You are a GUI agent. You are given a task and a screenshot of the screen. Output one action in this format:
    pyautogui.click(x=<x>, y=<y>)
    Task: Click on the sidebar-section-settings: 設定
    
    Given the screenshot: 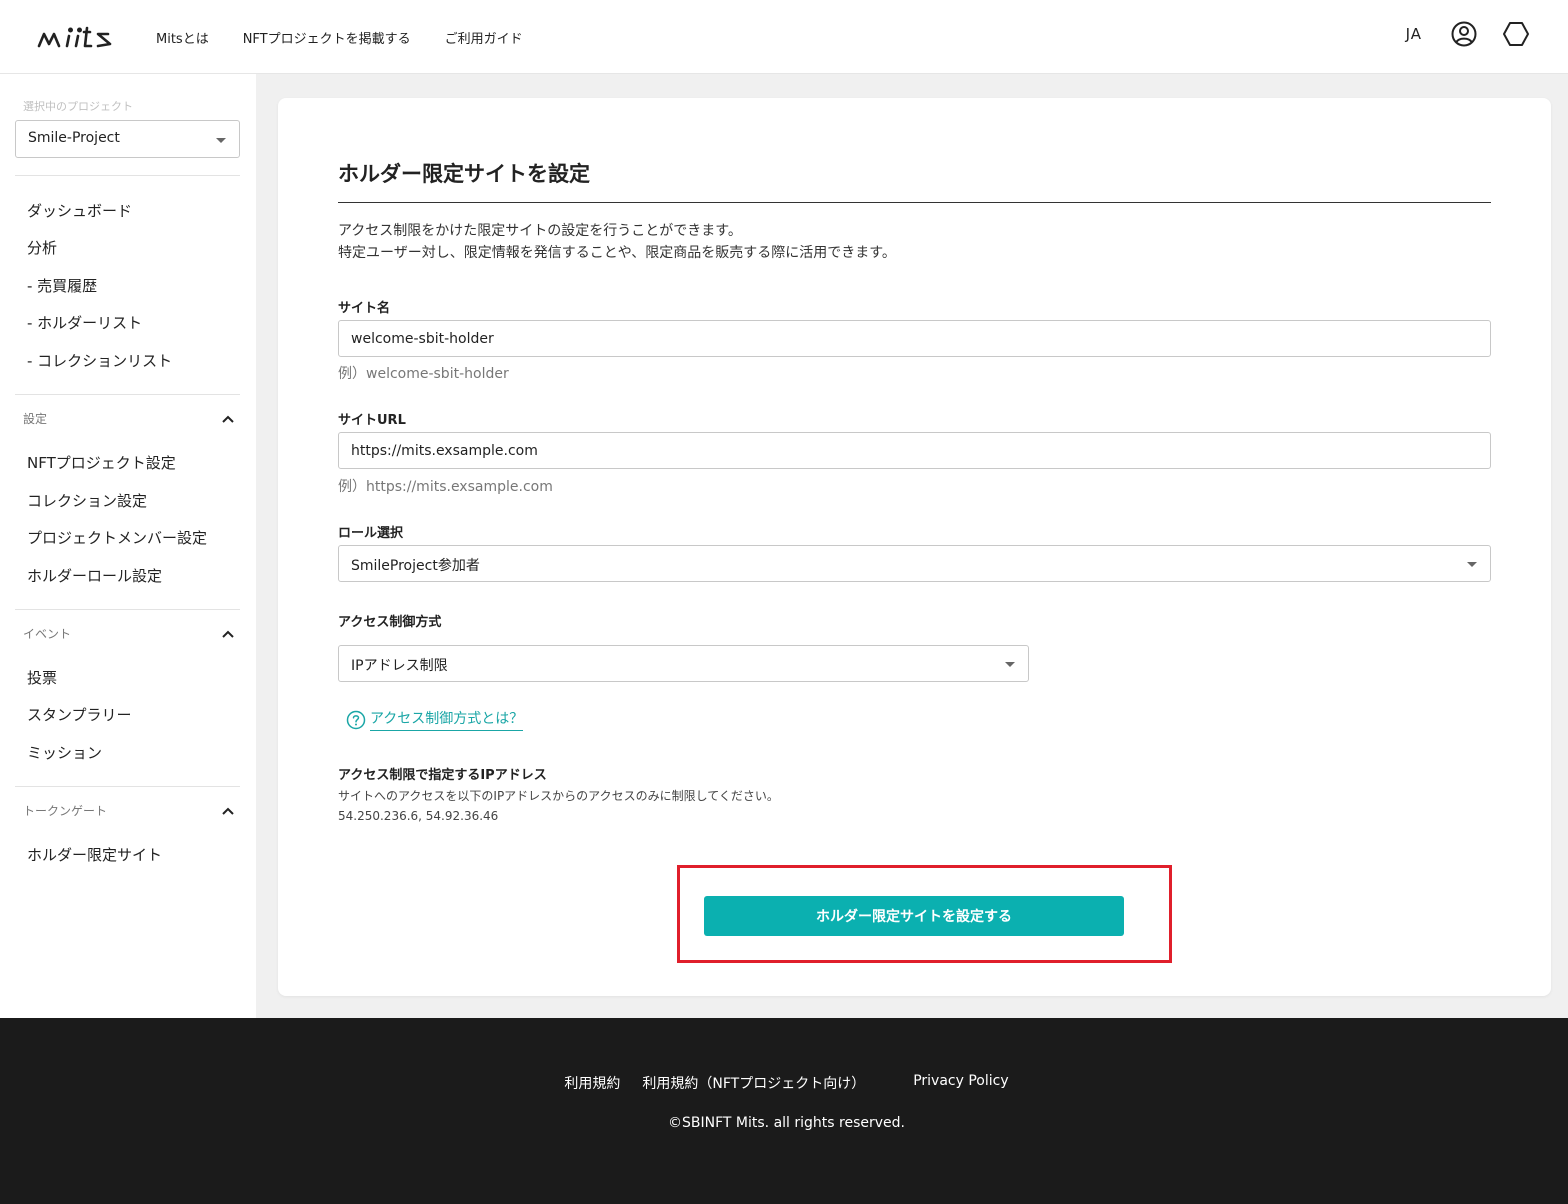 What is the action you would take?
    pyautogui.click(x=35, y=419)
    